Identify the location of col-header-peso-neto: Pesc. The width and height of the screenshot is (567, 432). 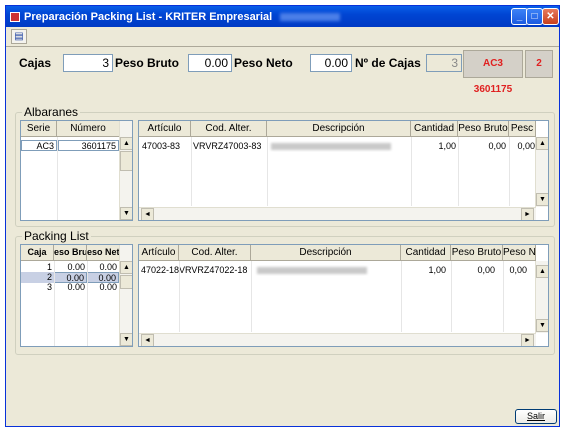
(522, 129).